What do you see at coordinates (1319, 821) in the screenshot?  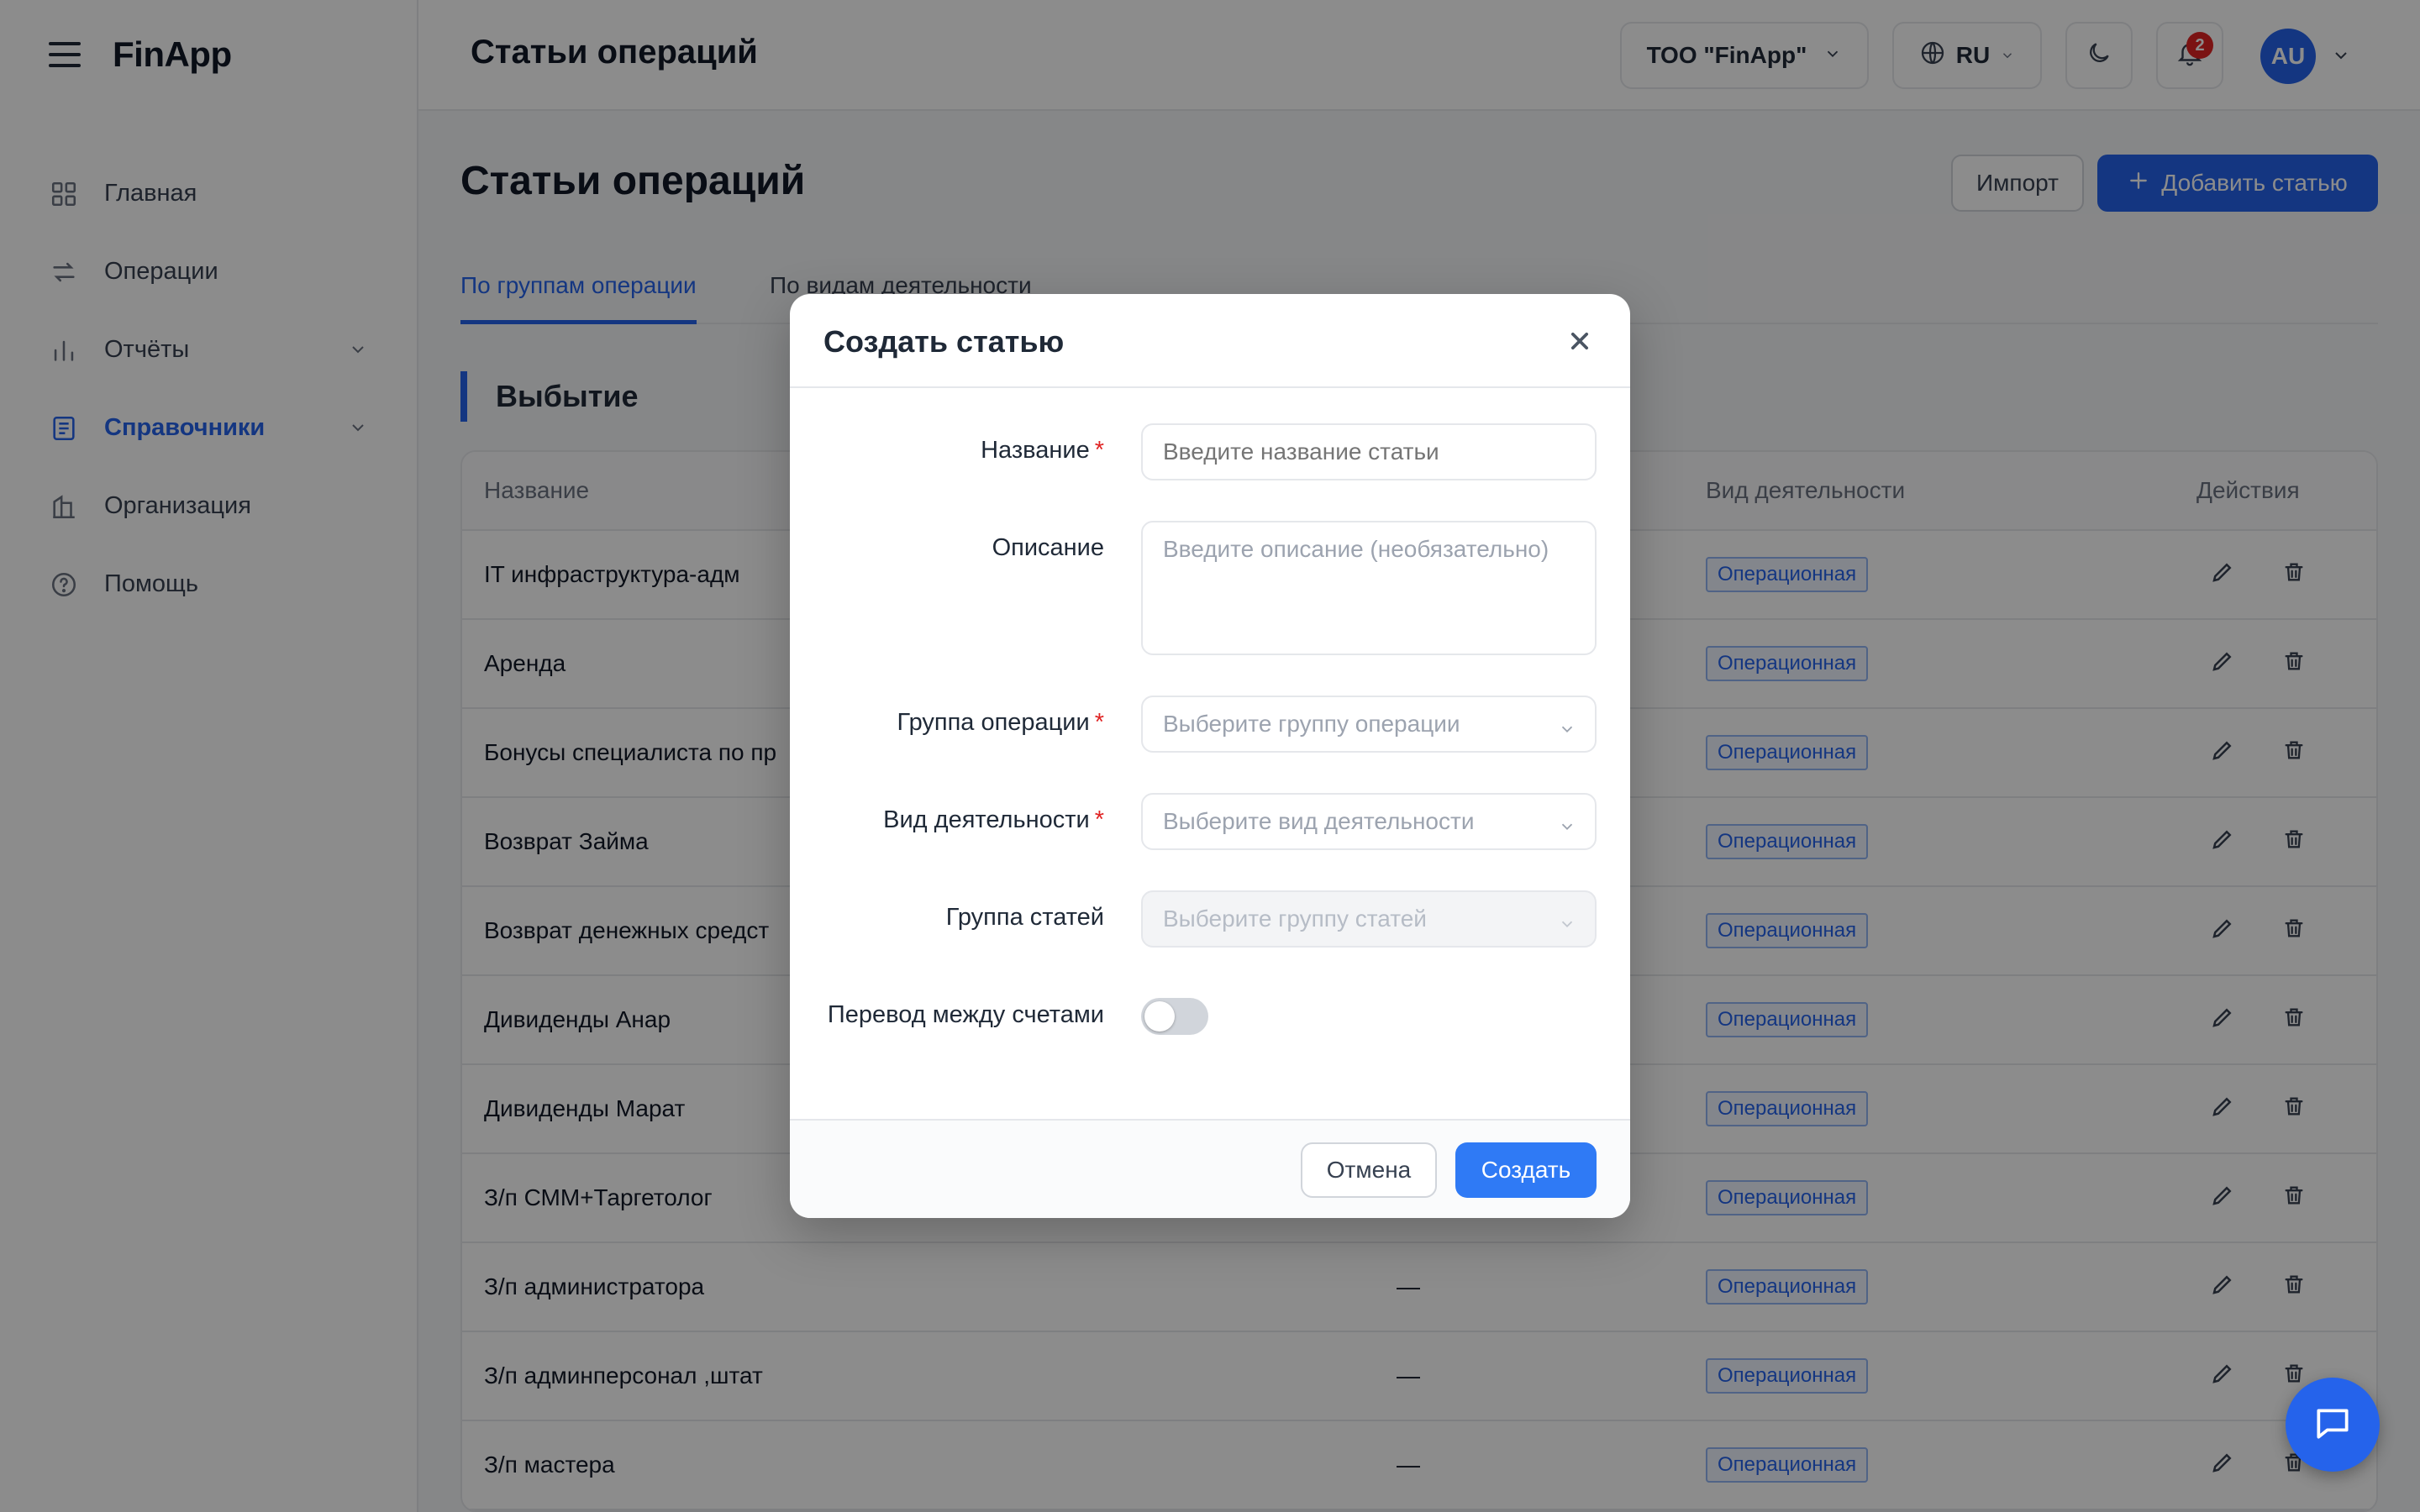 I see `activity-type-placeholder: Выберите вид деятельности` at bounding box center [1319, 821].